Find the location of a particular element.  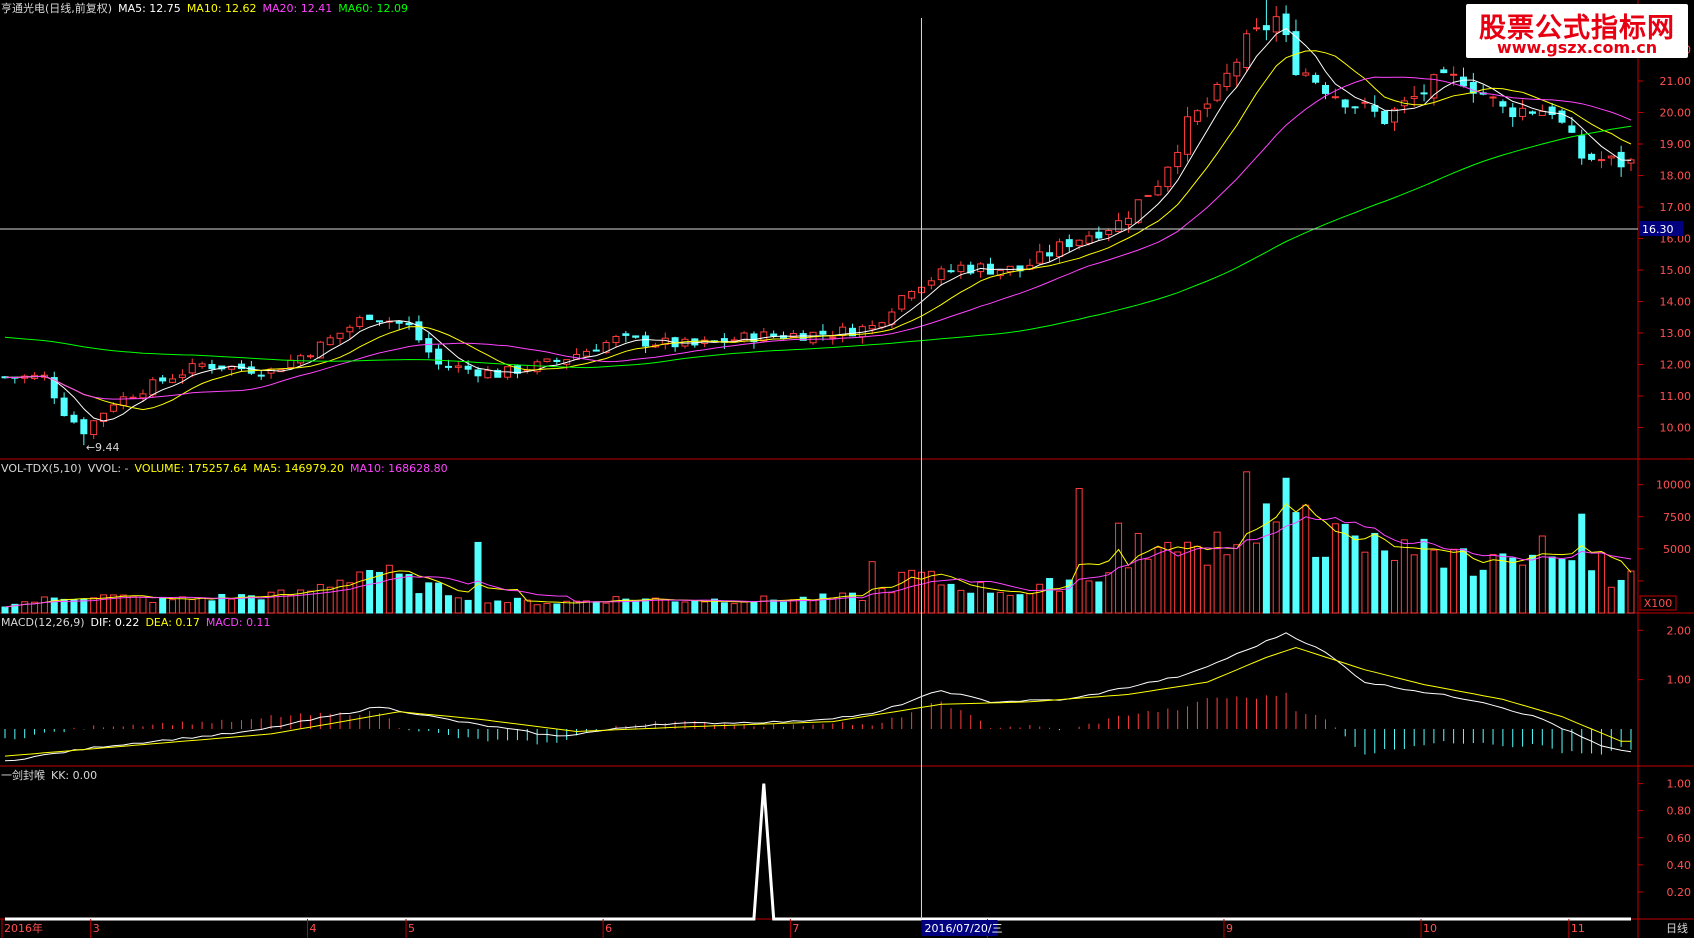

date-tick-label: 6 is located at coordinates (608, 928).